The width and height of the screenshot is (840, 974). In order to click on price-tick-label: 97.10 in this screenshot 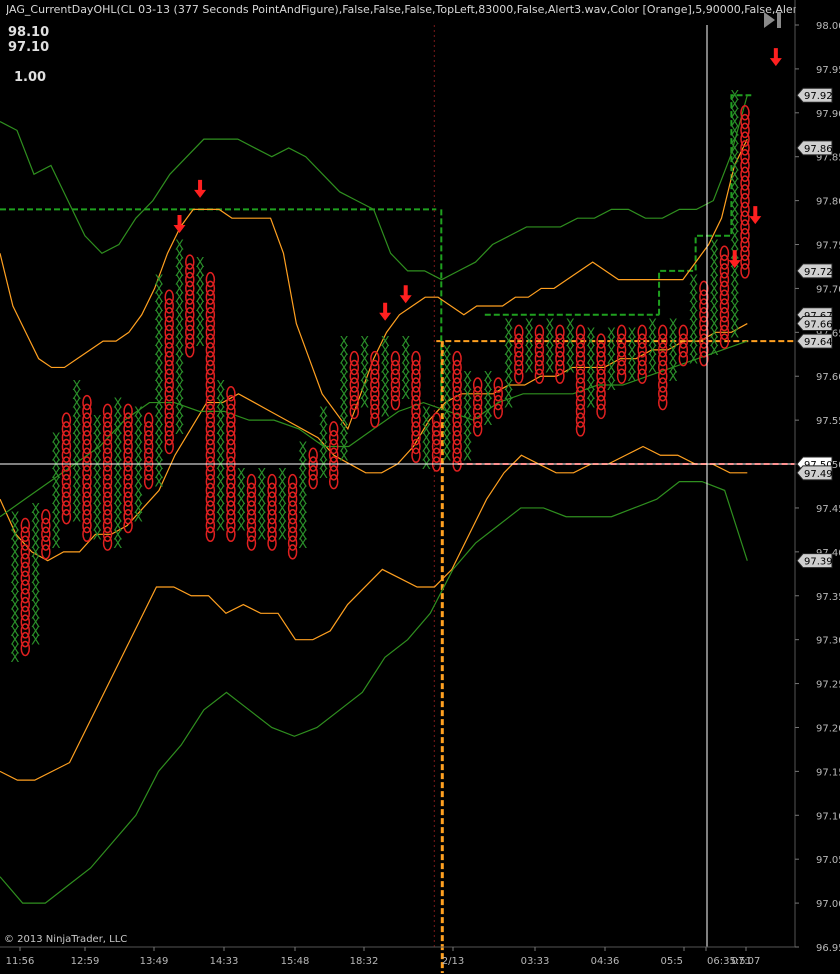, I will do `click(828, 816)`.